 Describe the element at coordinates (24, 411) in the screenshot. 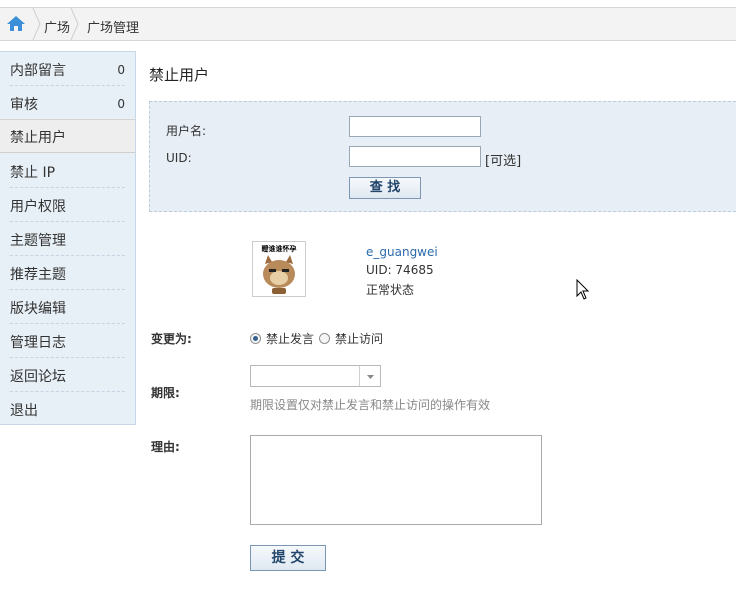

I see `sidebar-item-label: 退出` at that location.